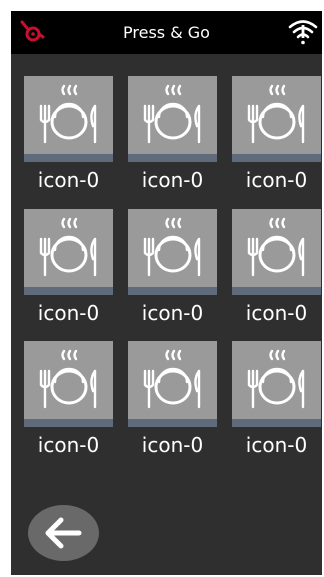  I want to click on back-button, so click(63, 533).